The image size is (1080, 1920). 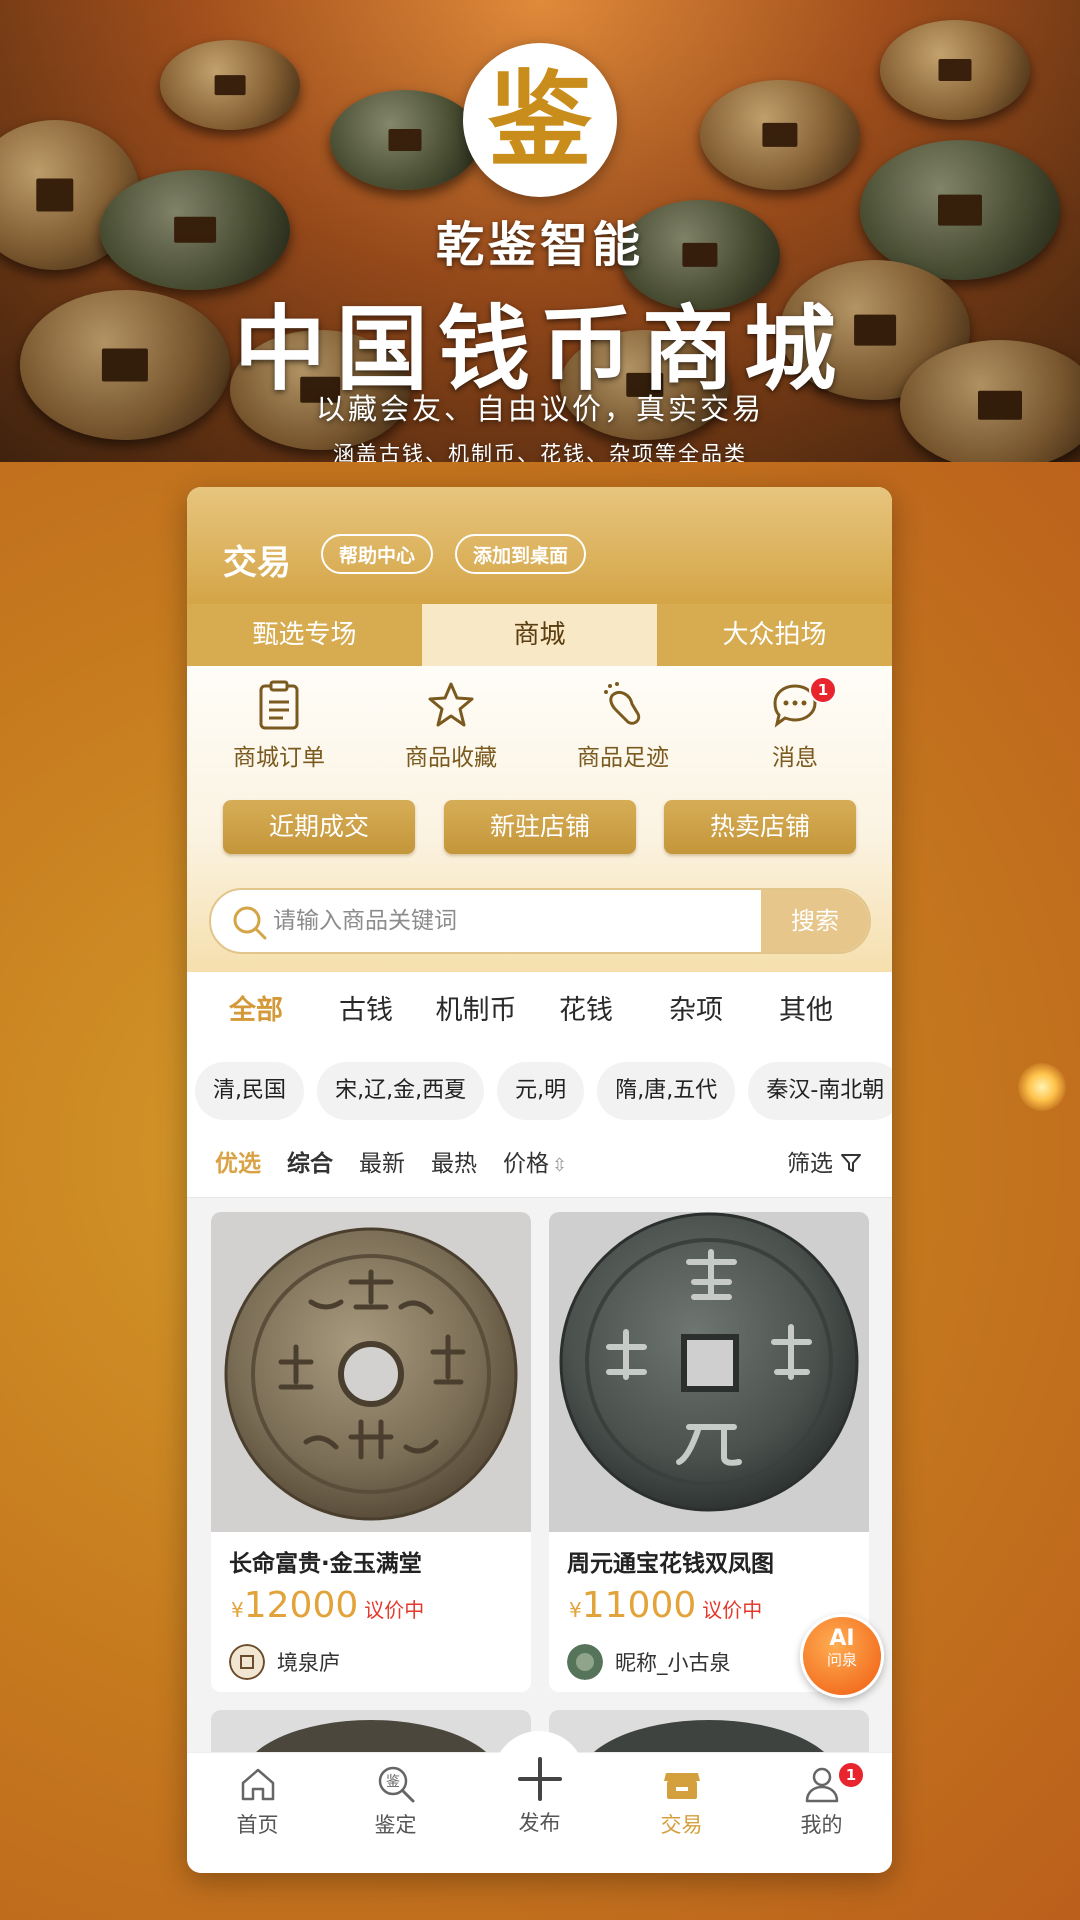 I want to click on product-card: 长命富贵·金玉满堂 ¥12000 议价中 境泉庐, so click(x=371, y=1452).